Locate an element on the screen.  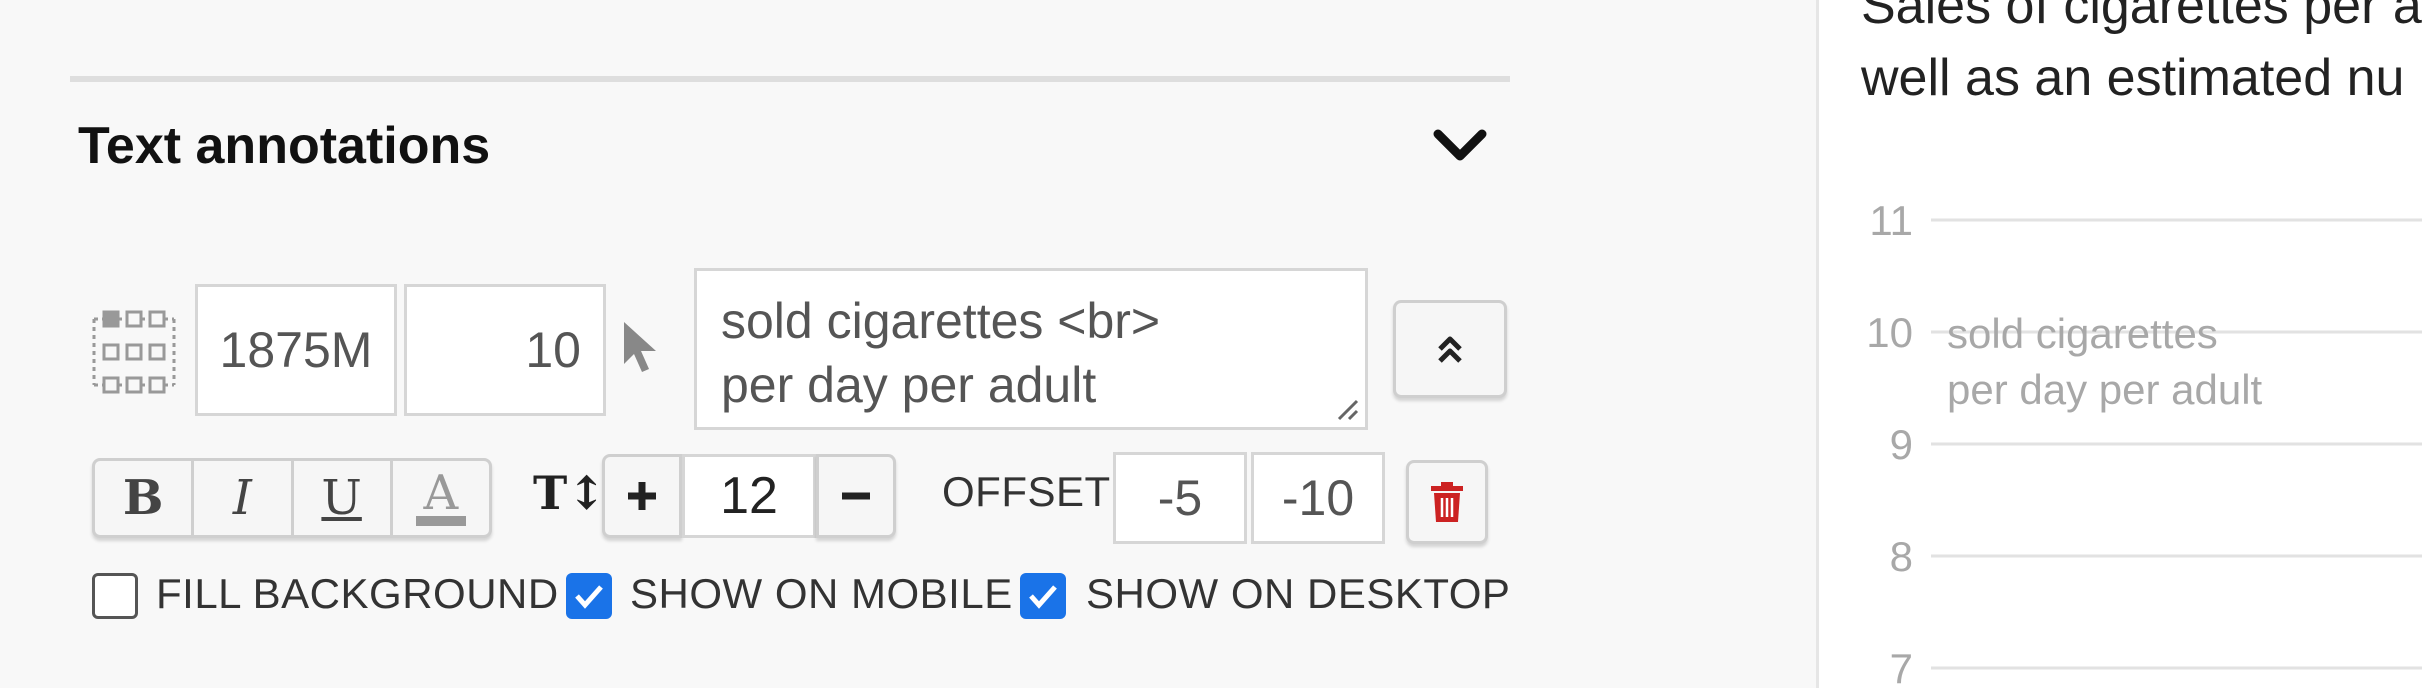
delete-annotation-button is located at coordinates (1447, 502).